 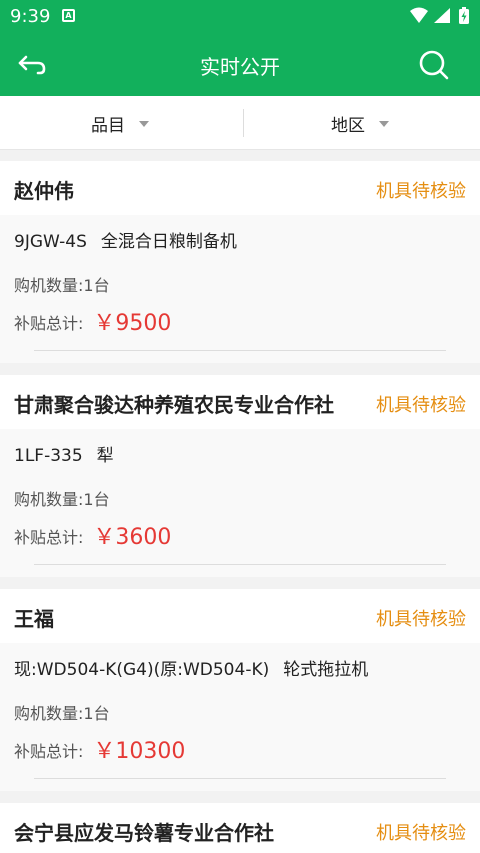 I want to click on buyer-name: 甘肃聚合骏达种养殖农民专业合作社, so click(x=174, y=405).